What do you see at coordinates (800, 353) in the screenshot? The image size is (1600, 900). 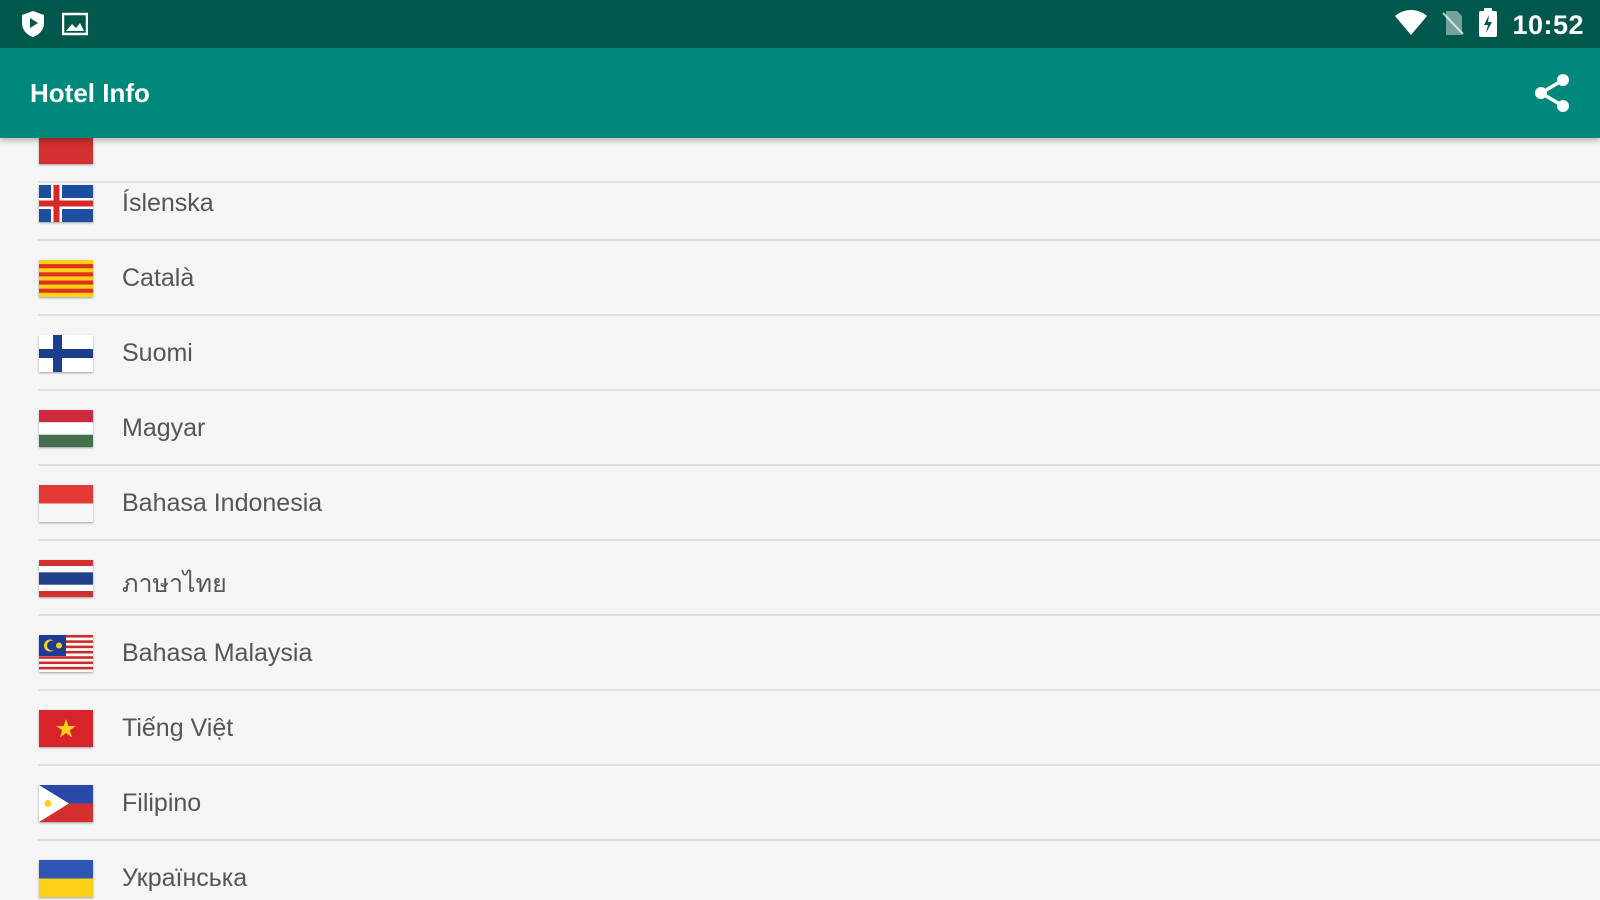 I see `list-item-suomi: Suomi` at bounding box center [800, 353].